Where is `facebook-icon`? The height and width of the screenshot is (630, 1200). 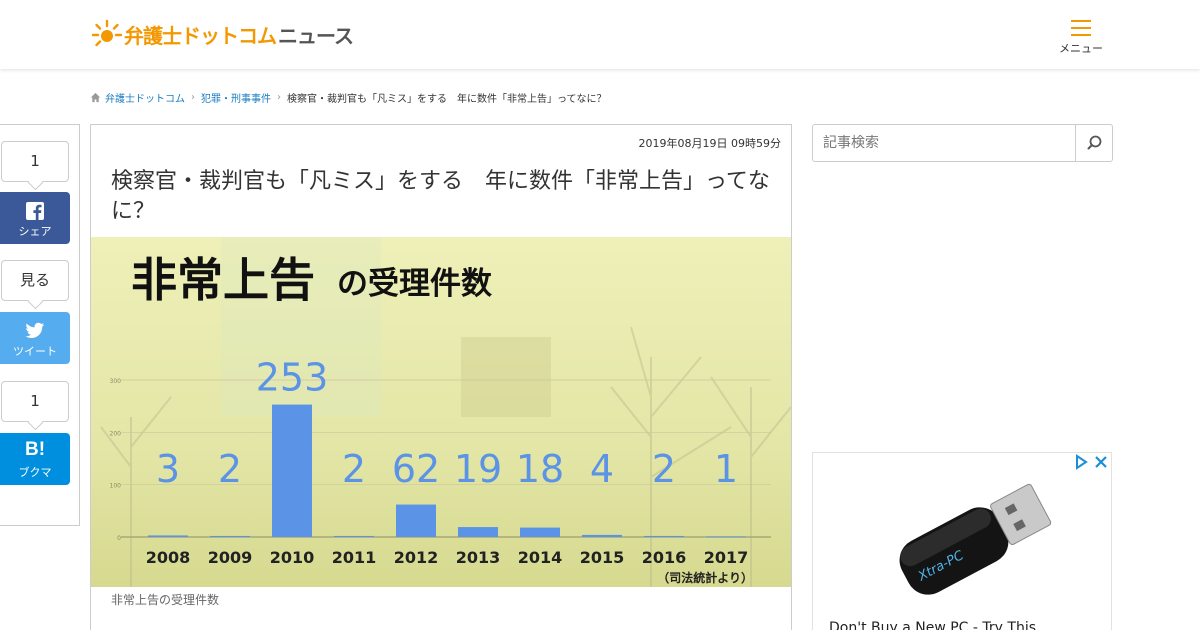
facebook-icon is located at coordinates (35, 211).